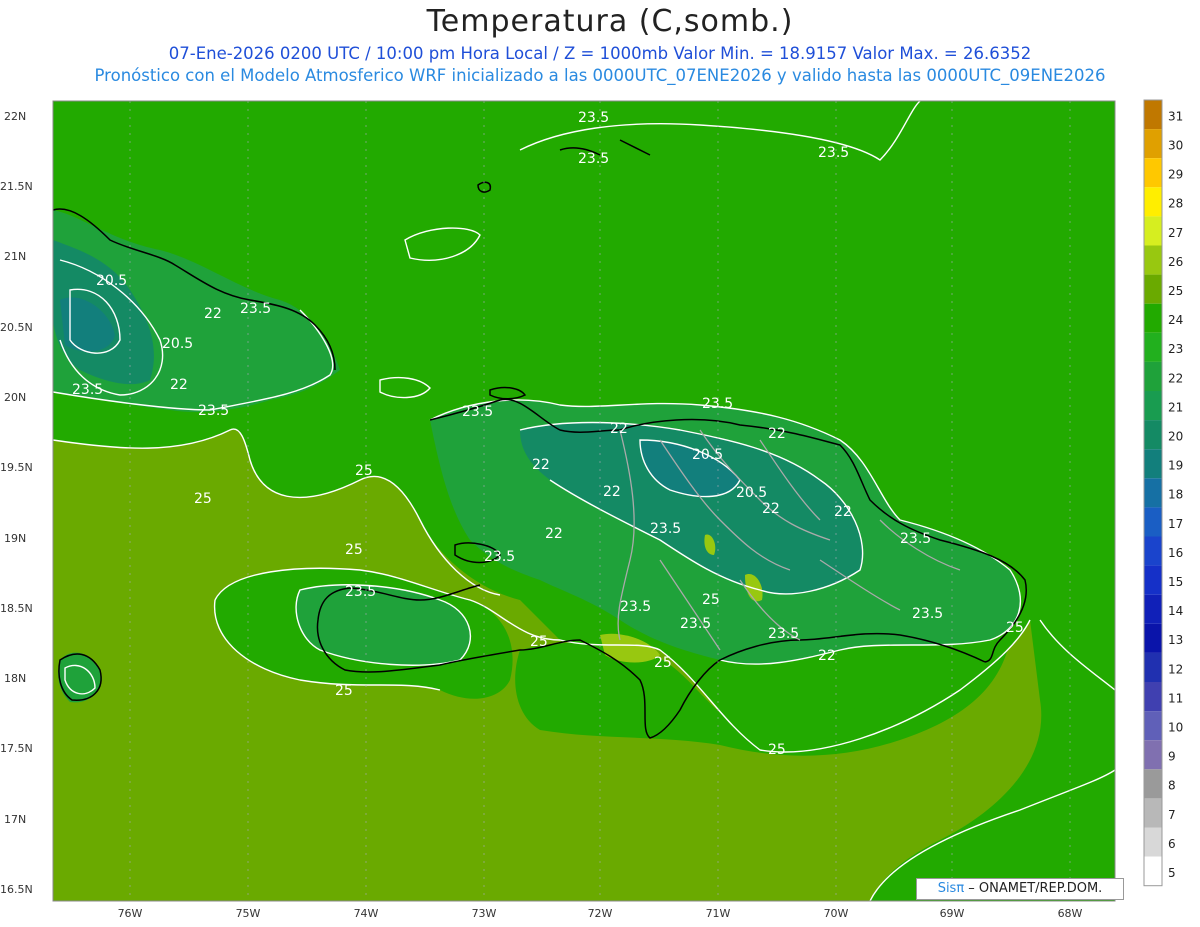 The height and width of the screenshot is (927, 1200). I want to click on lon-label: 76W, so click(130, 913).